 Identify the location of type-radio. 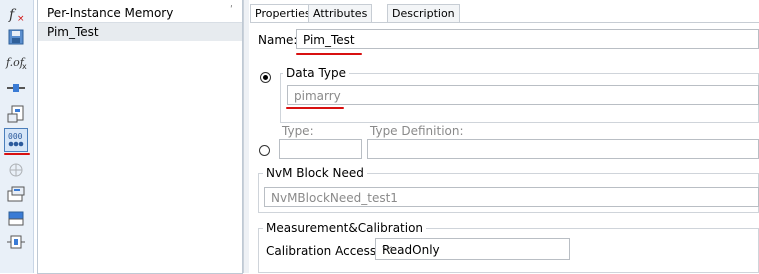
(264, 150).